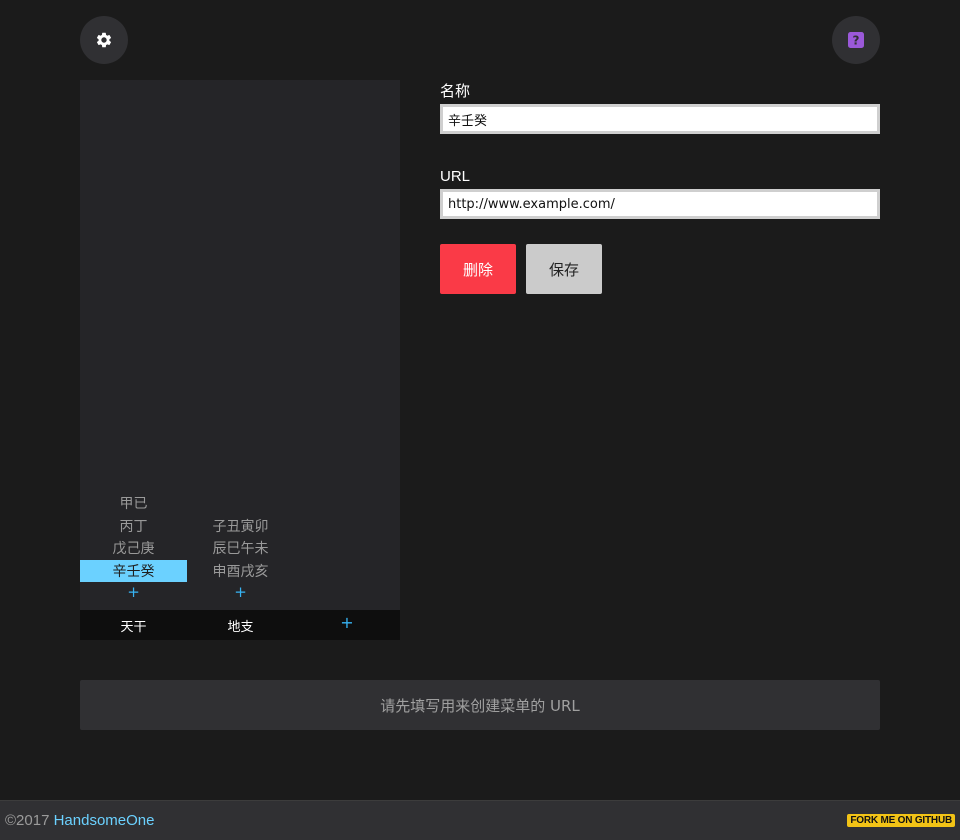  What do you see at coordinates (901, 820) in the screenshot?
I see `fork-me-badge: FORK ME ON GITHUB` at bounding box center [901, 820].